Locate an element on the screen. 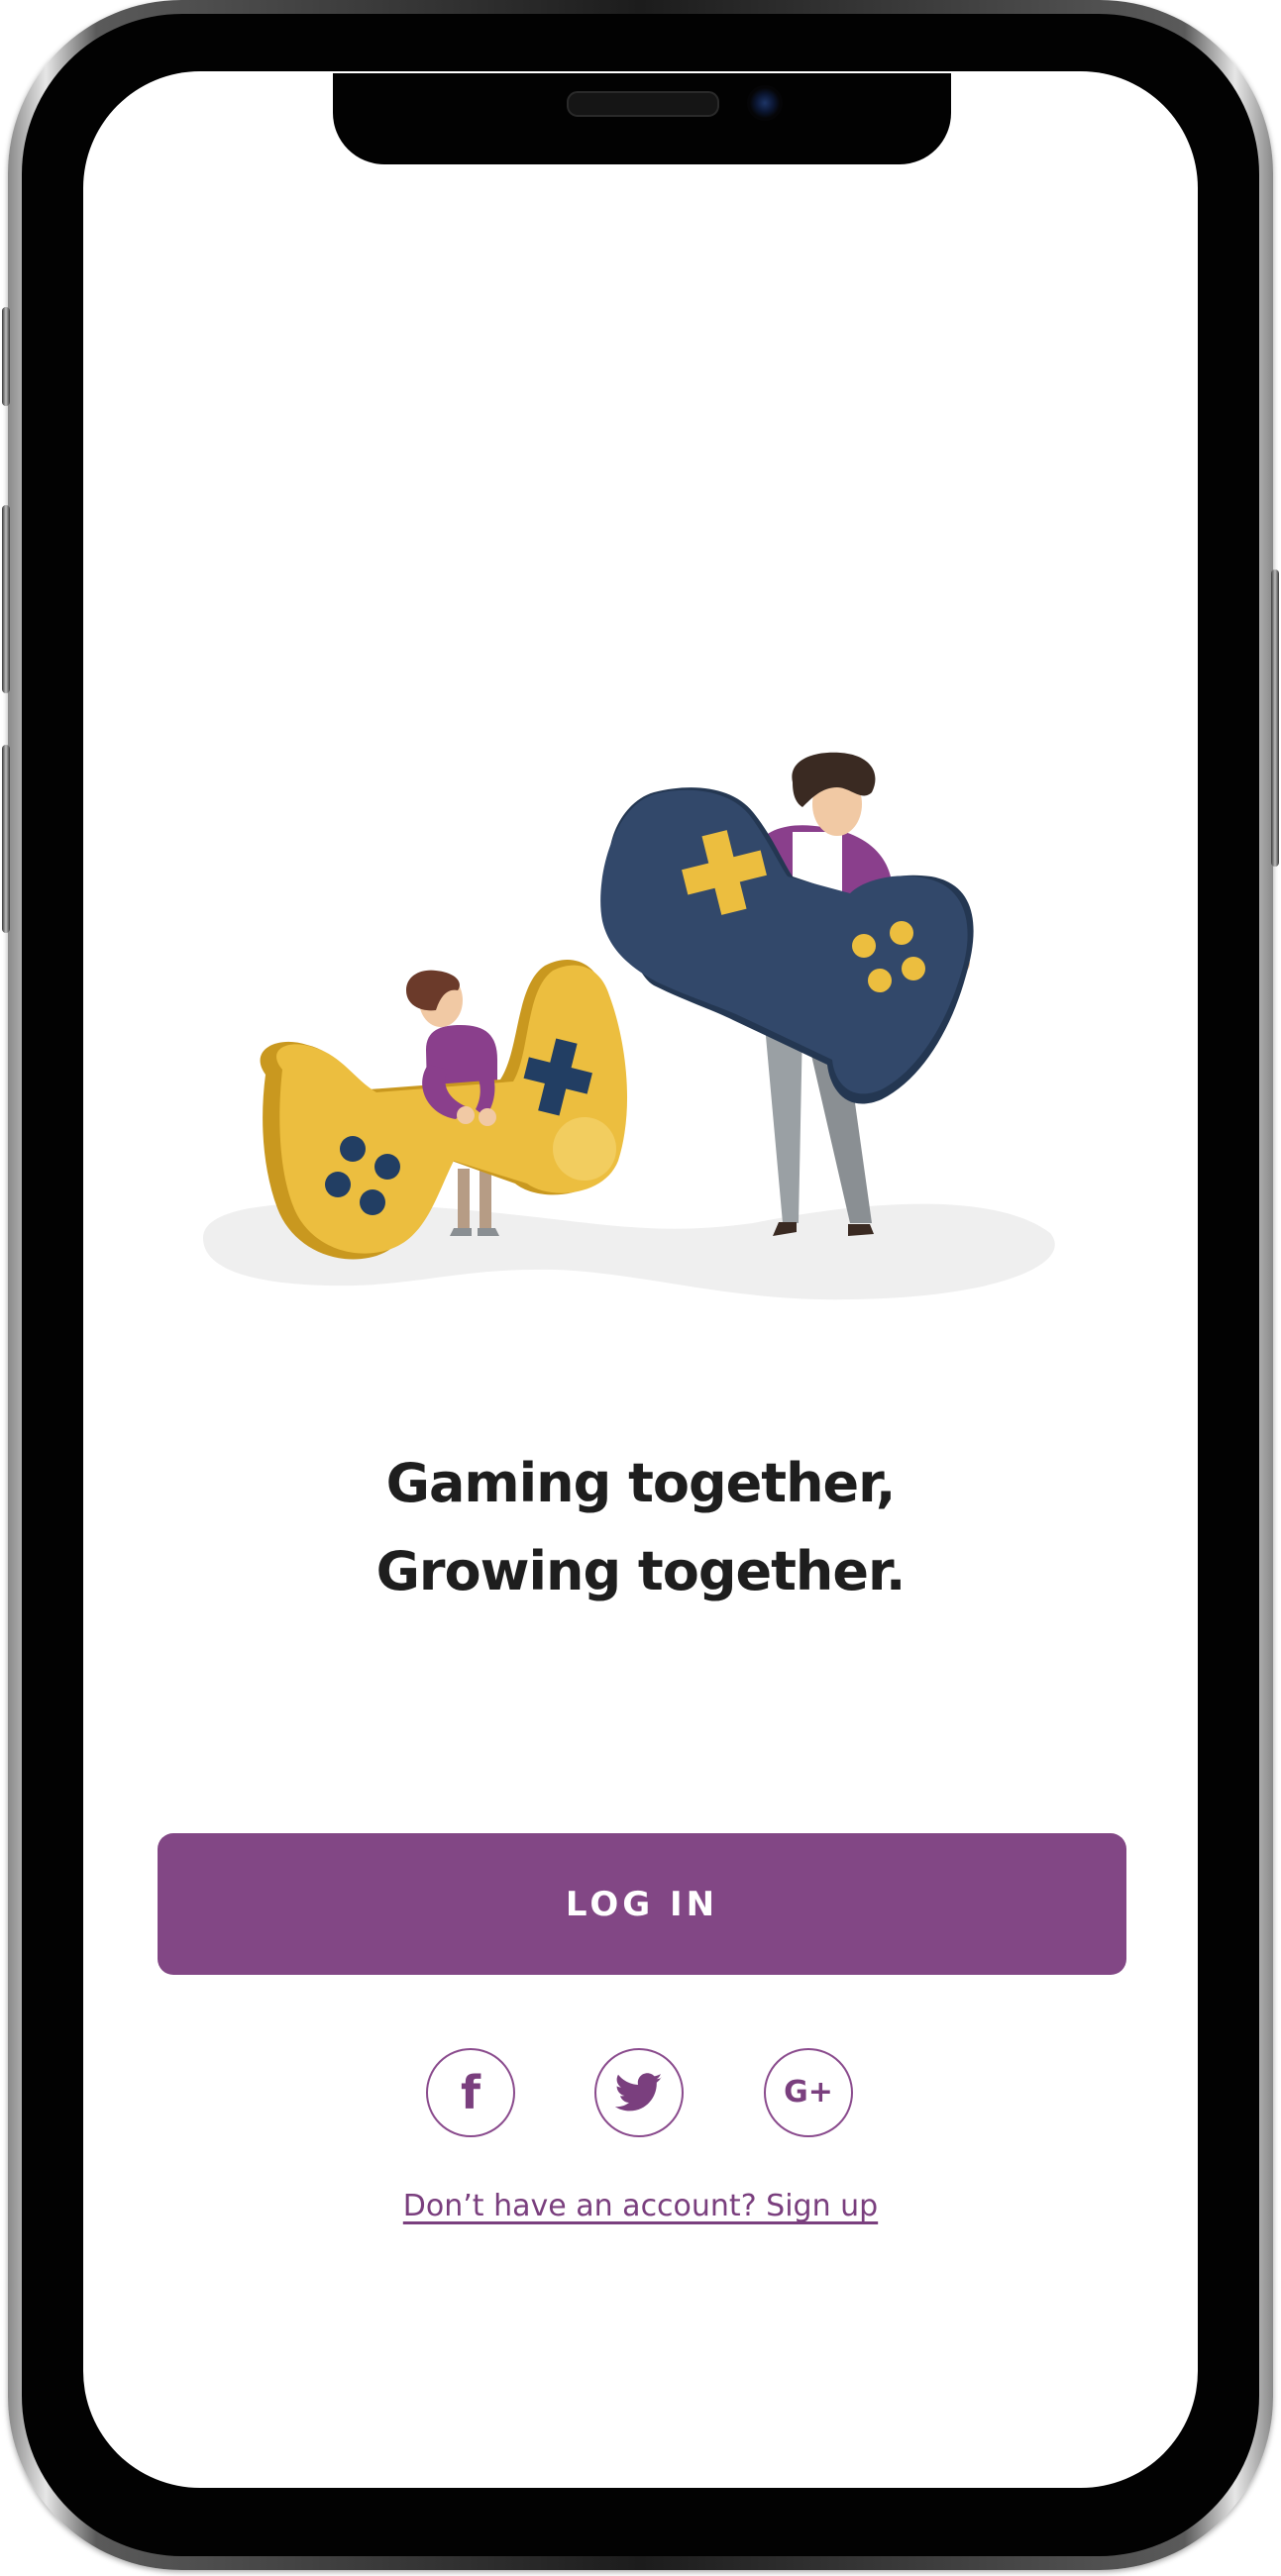 Image resolution: width=1281 pixels, height=2576 pixels. volume-down-button is located at coordinates (6, 839).